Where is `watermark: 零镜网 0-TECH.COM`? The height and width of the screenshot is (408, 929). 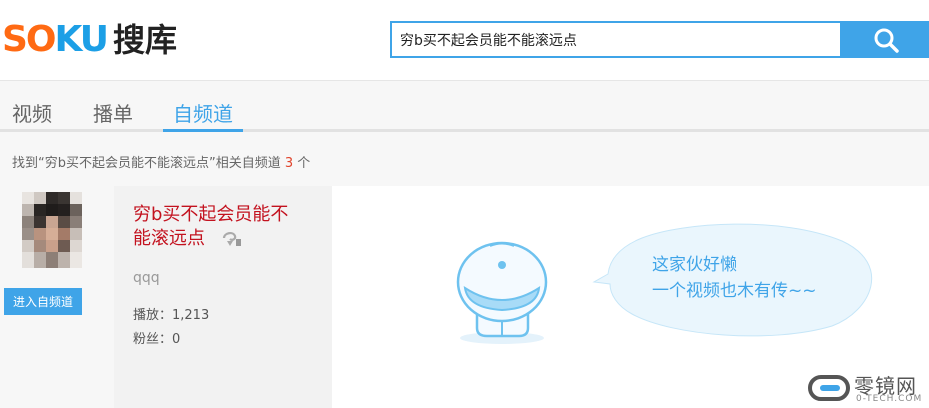 watermark: 零镜网 0-TECH.COM is located at coordinates (867, 389).